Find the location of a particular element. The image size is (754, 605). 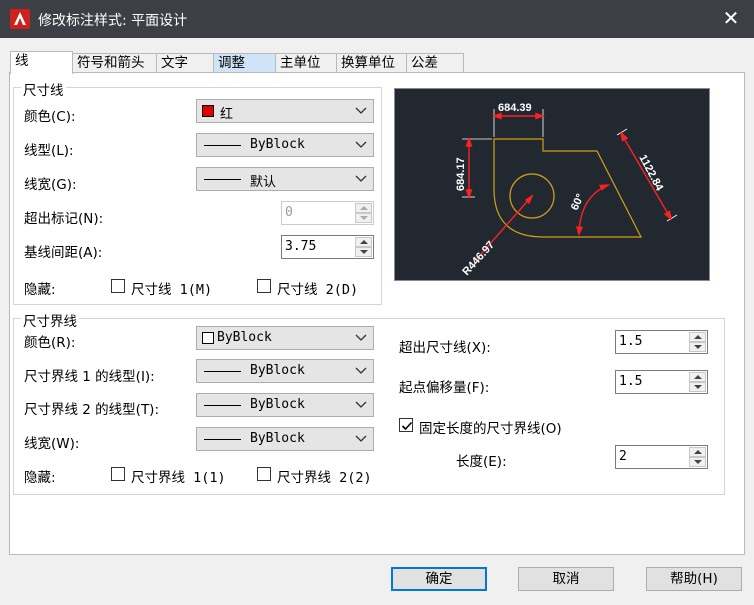

preview-outline-shape is located at coordinates (567, 188).